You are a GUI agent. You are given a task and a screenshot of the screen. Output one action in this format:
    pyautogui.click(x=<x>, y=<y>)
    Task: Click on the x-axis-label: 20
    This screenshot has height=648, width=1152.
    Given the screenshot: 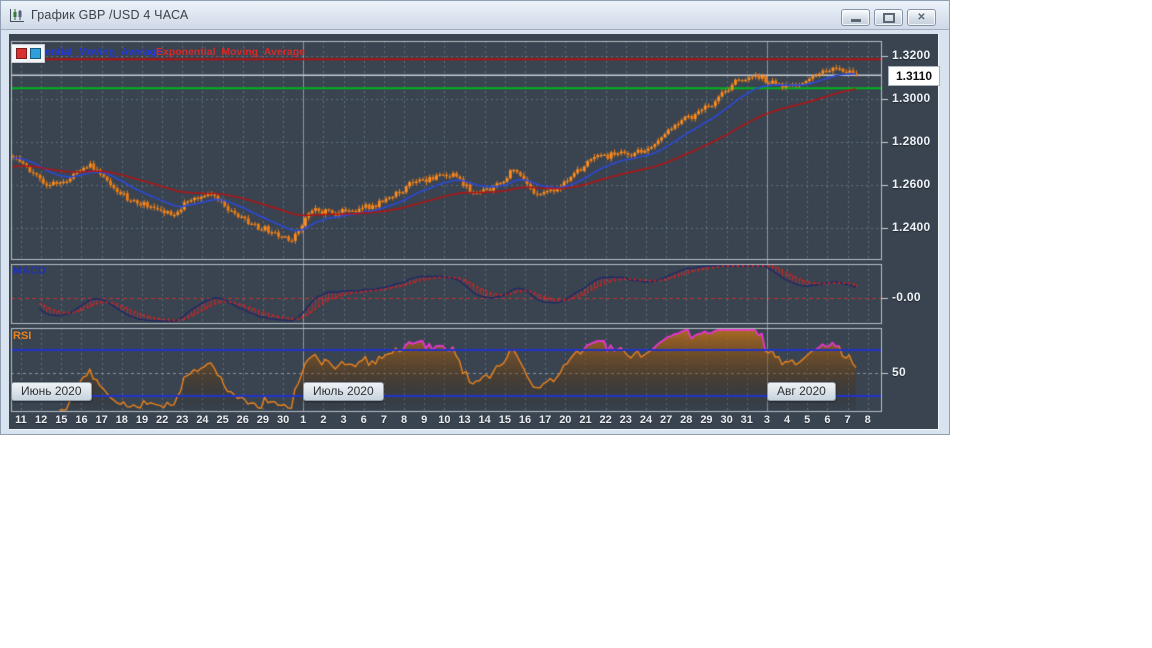 What is the action you would take?
    pyautogui.click(x=565, y=420)
    